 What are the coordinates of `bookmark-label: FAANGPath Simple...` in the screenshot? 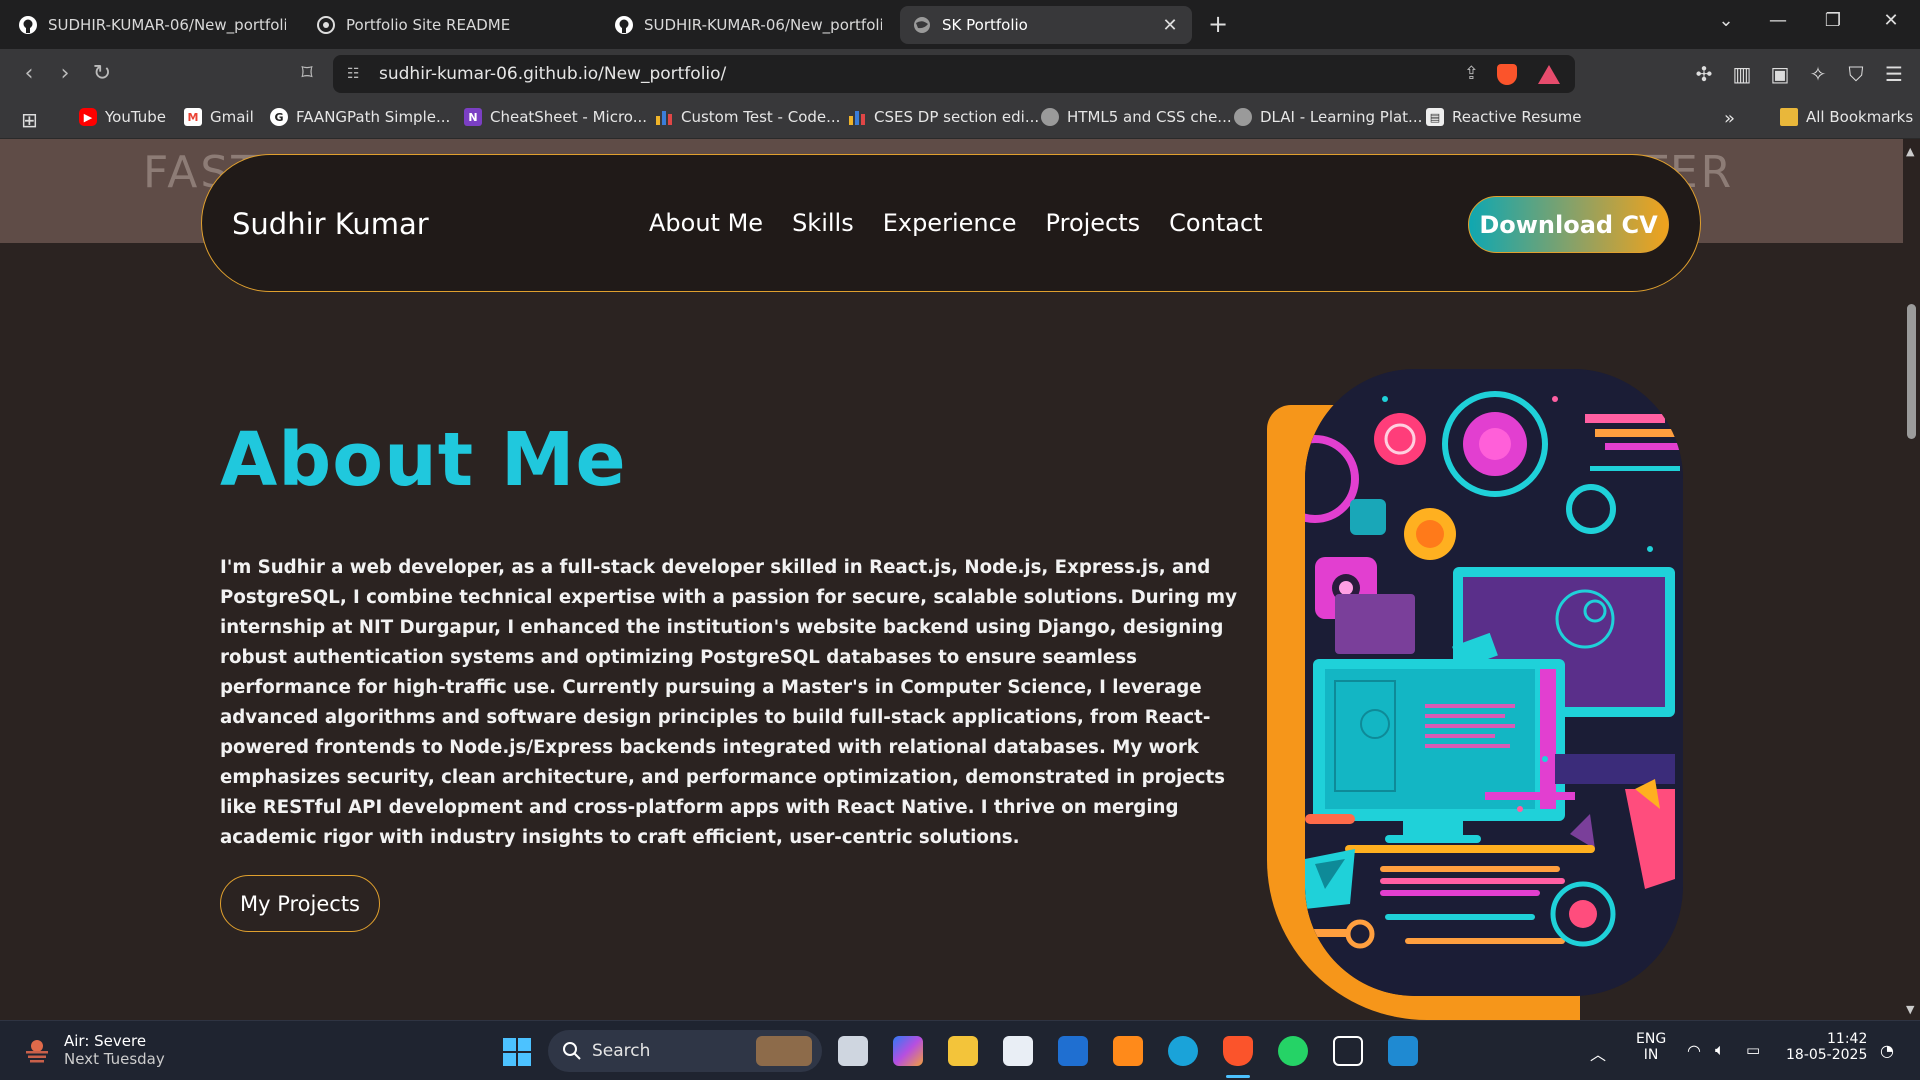 It's located at (373, 117).